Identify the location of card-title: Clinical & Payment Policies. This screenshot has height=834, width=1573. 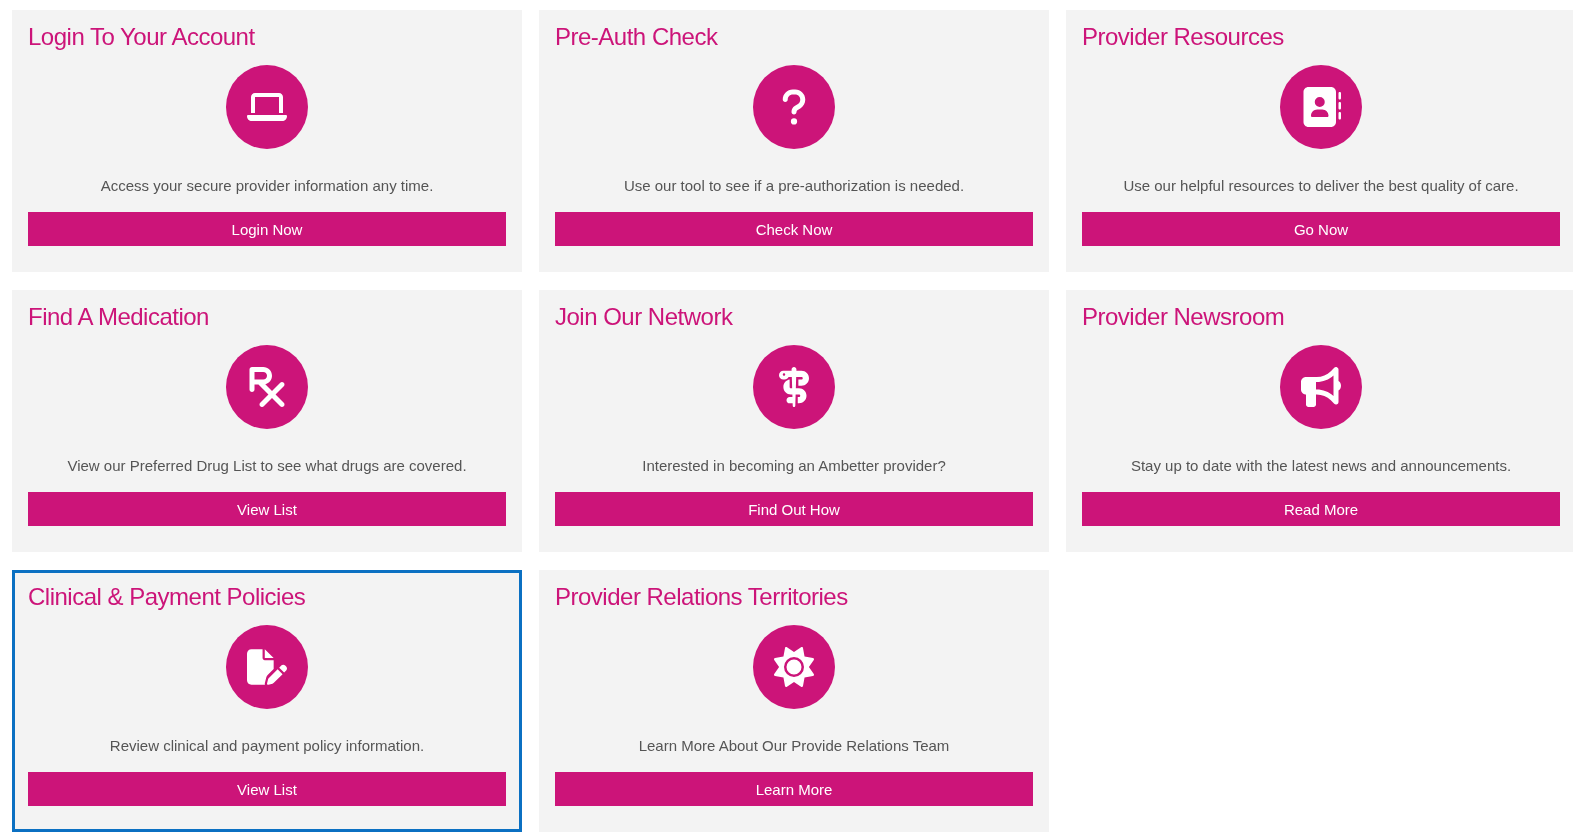
(167, 597).